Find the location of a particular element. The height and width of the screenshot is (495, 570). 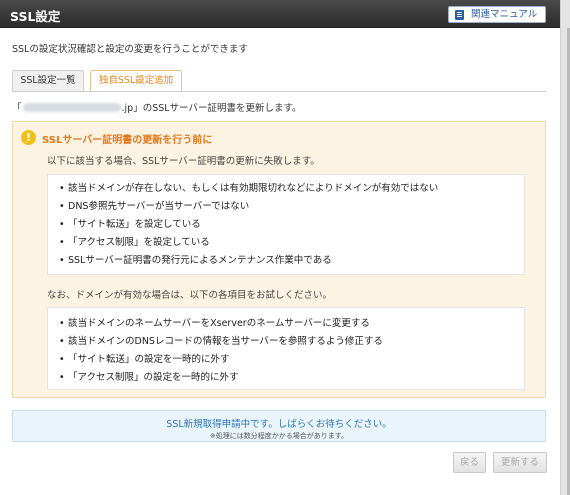

domain-message-suffix: .jp」のSSLサーバー証明書を更新します。 is located at coordinates (211, 108).